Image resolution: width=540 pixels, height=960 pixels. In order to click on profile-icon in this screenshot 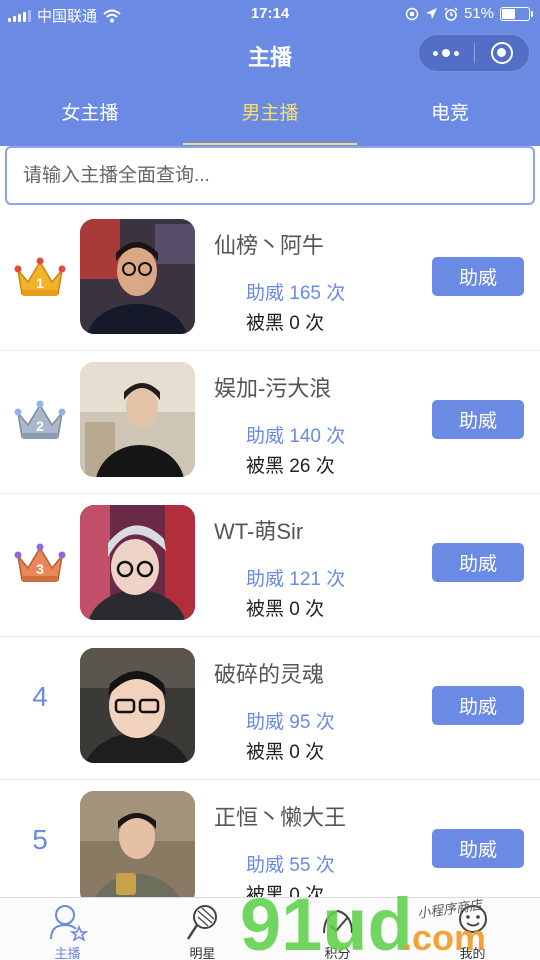, I will do `click(472, 919)`.